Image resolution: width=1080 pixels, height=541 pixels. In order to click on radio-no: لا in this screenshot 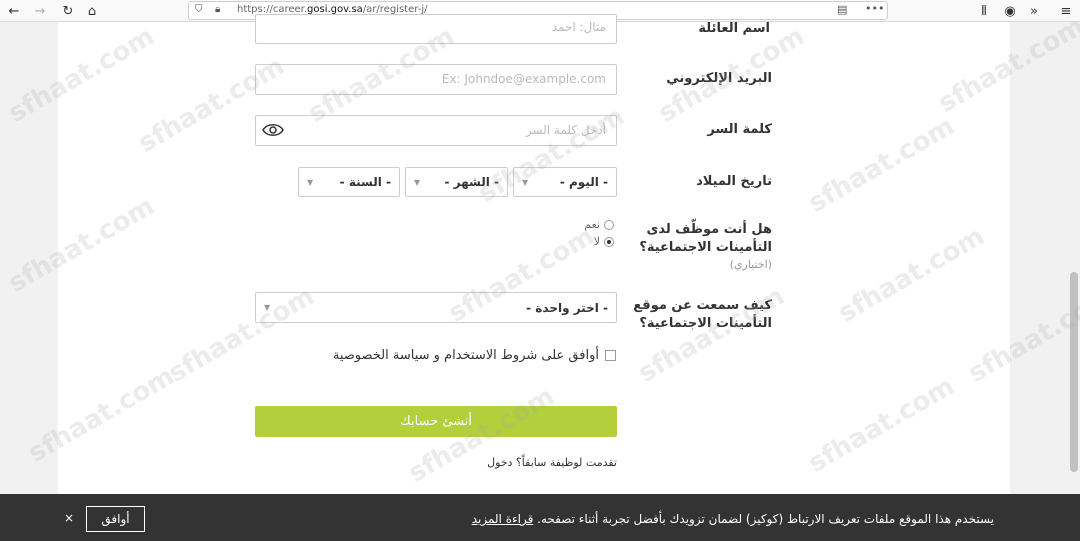, I will do `click(604, 241)`.